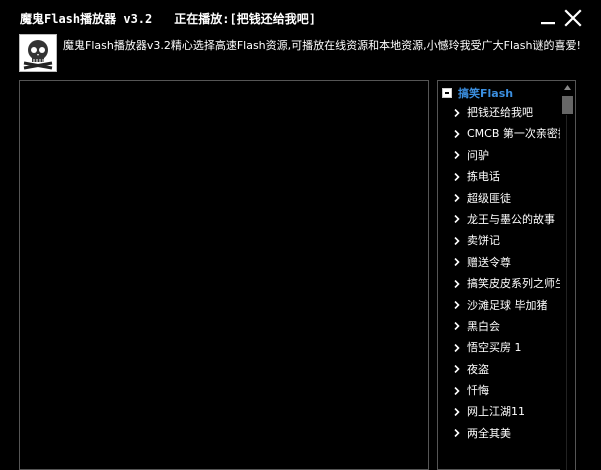  I want to click on playlist-item-label: 超级匪徒, so click(489, 198).